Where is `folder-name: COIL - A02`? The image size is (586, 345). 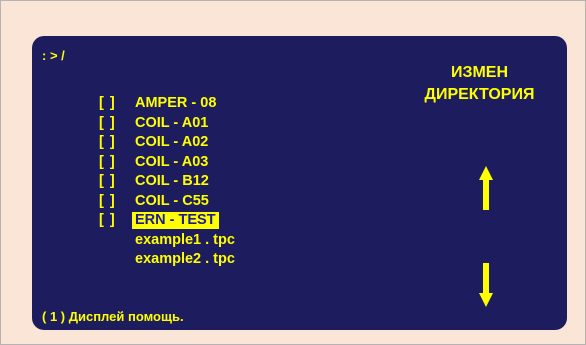
folder-name: COIL - A02 is located at coordinates (171, 143).